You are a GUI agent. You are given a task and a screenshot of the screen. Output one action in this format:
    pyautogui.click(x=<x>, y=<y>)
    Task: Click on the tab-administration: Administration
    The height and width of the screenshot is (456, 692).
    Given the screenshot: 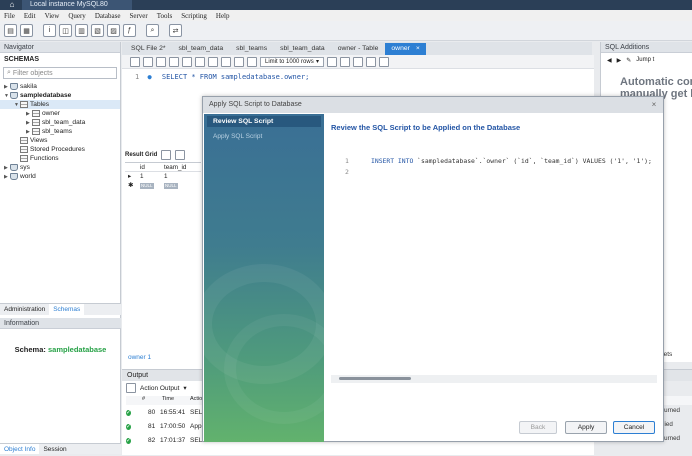 What is the action you would take?
    pyautogui.click(x=24, y=309)
    